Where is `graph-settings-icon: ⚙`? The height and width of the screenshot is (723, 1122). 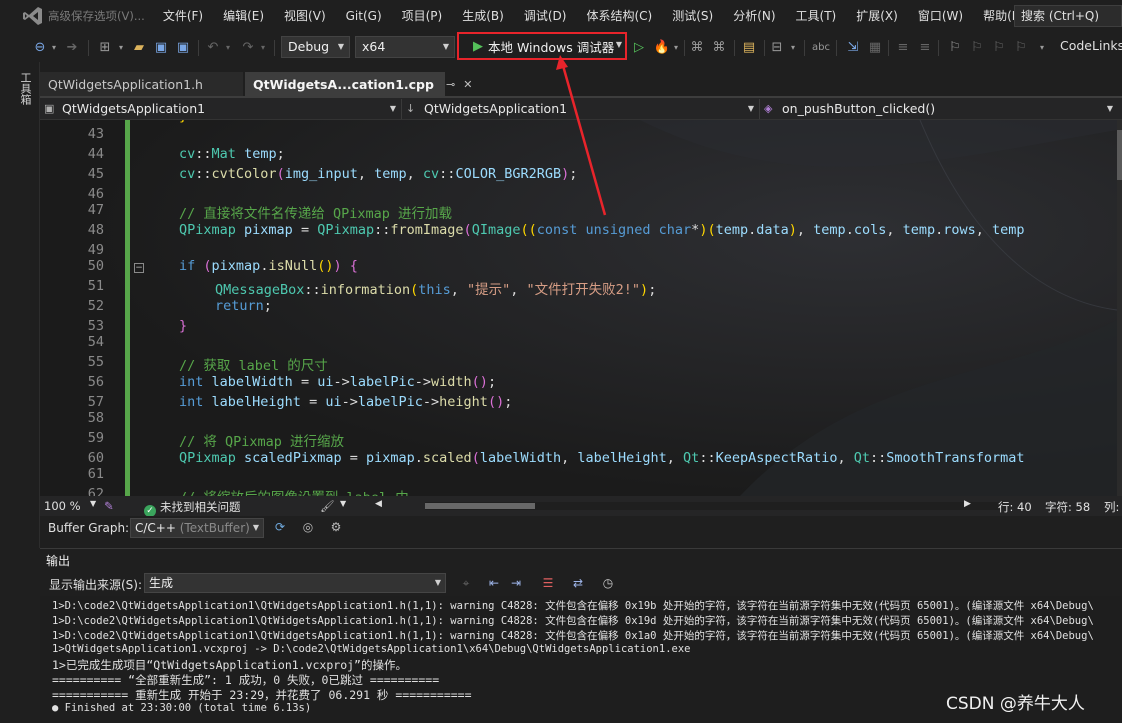 graph-settings-icon: ⚙ is located at coordinates (336, 527).